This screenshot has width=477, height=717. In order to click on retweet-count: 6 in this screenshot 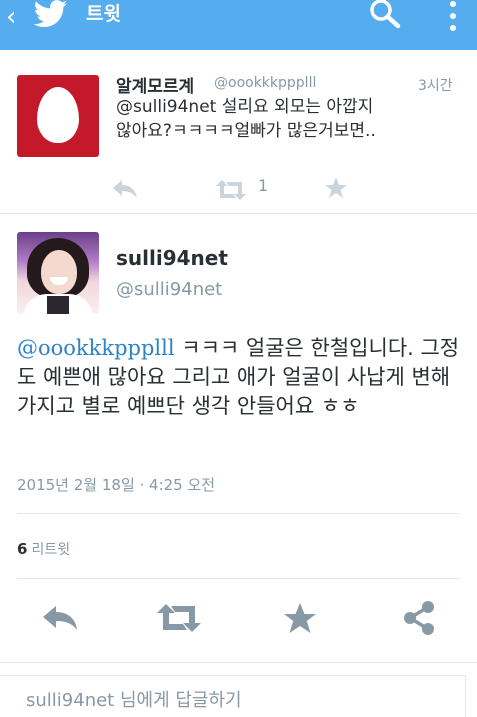, I will do `click(22, 549)`.